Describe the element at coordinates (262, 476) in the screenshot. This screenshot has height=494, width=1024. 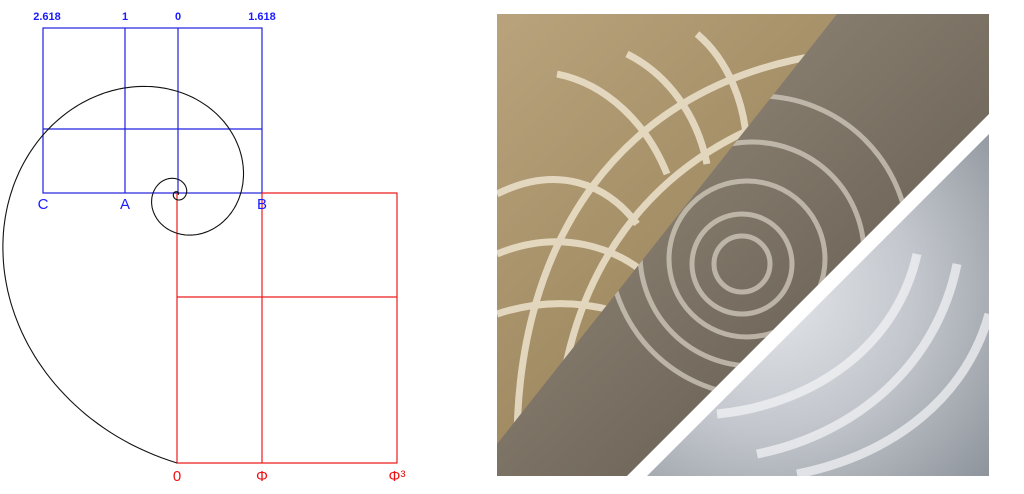
I see `bottom-label-phi: Φ` at that location.